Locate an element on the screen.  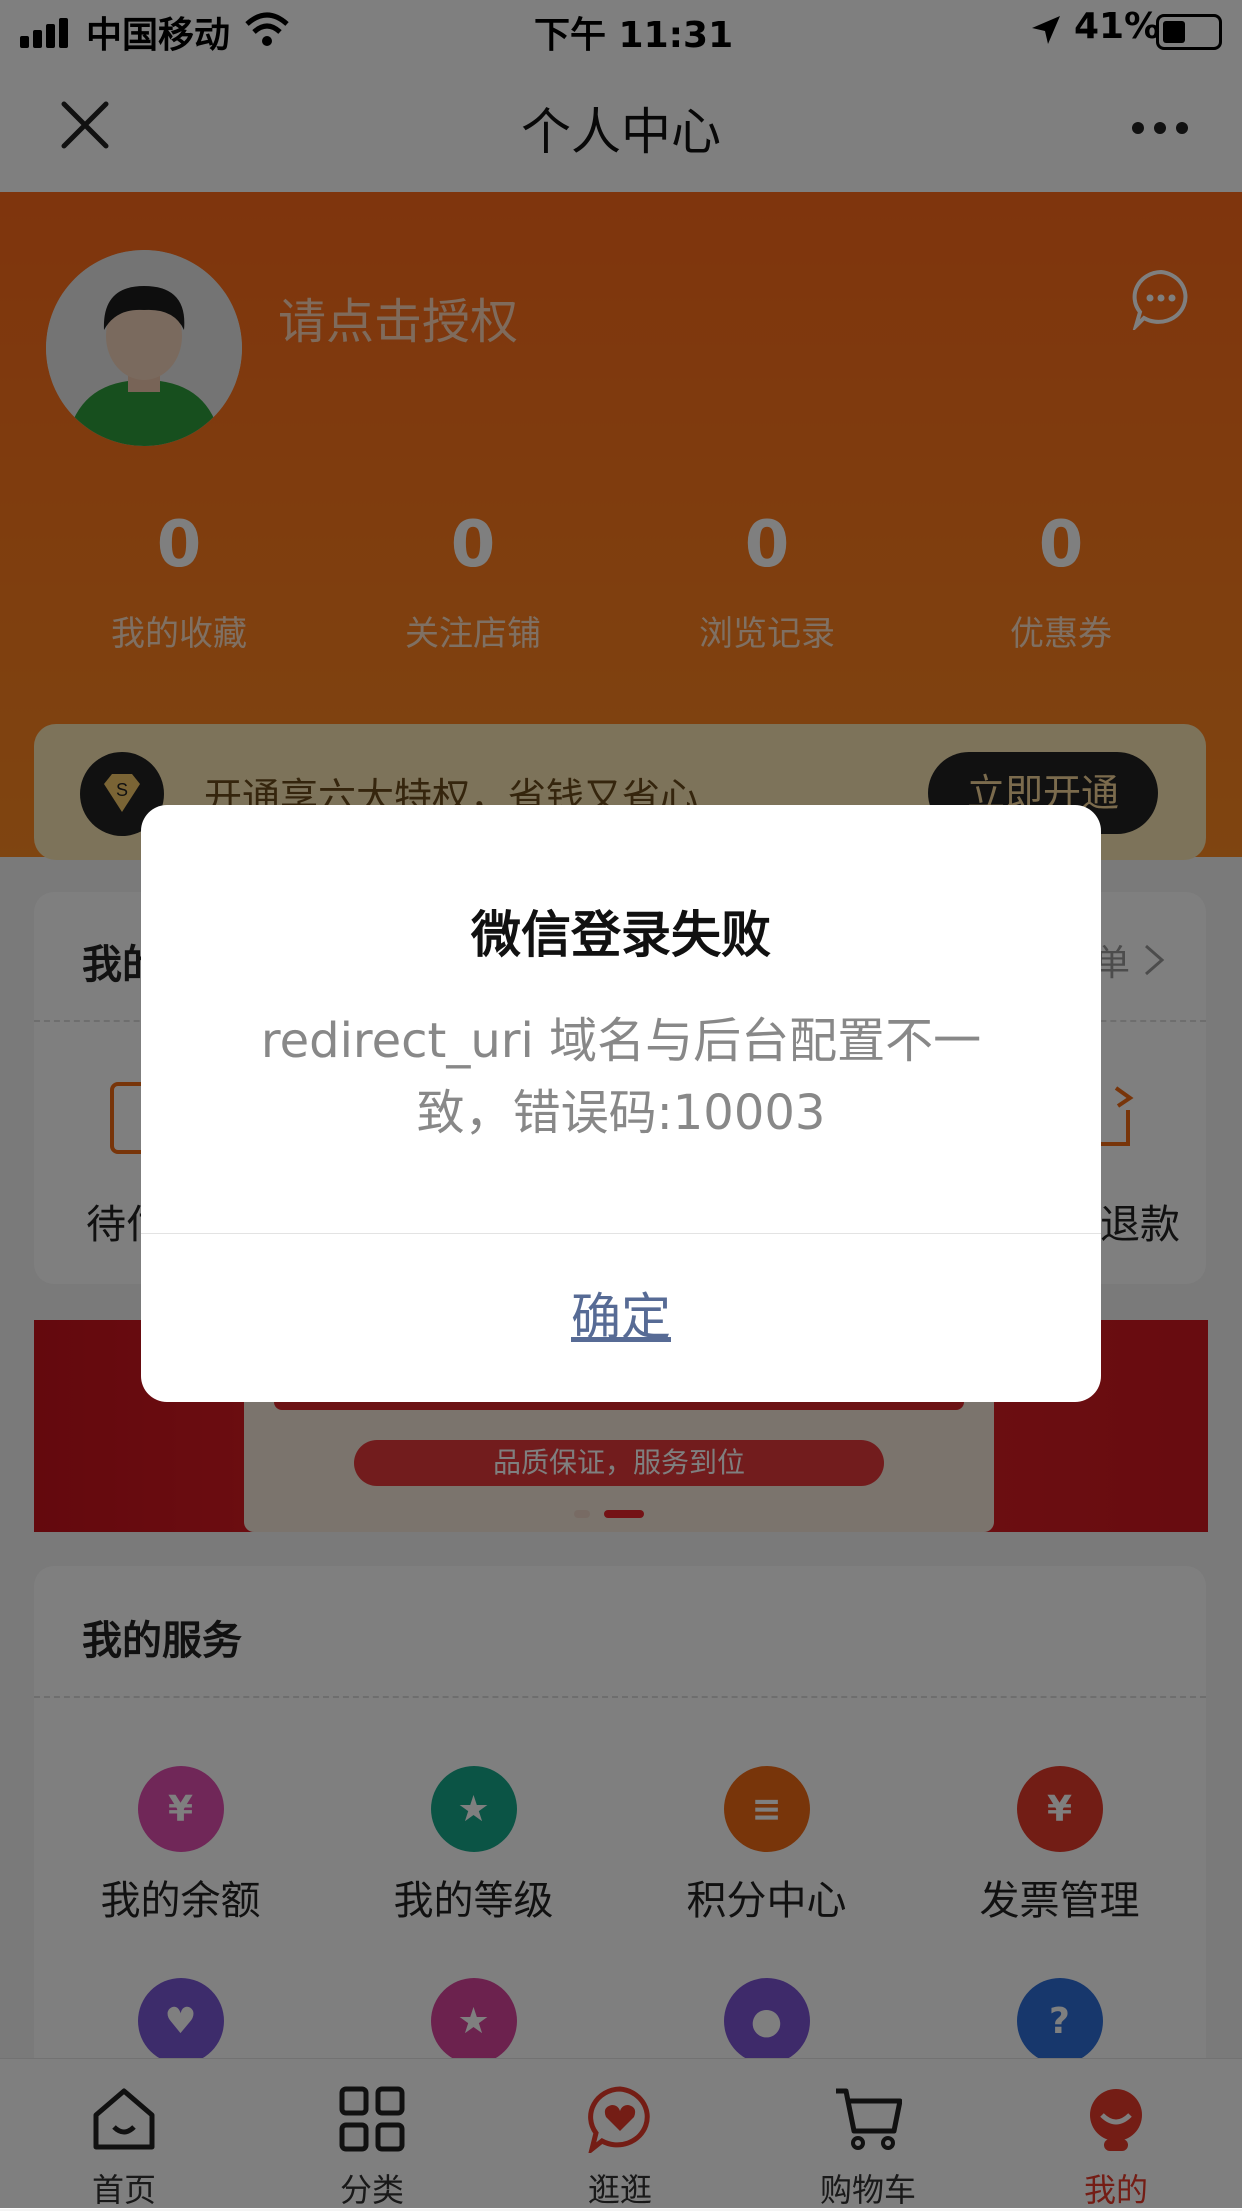
confirm-button: 确定 is located at coordinates (621, 1317).